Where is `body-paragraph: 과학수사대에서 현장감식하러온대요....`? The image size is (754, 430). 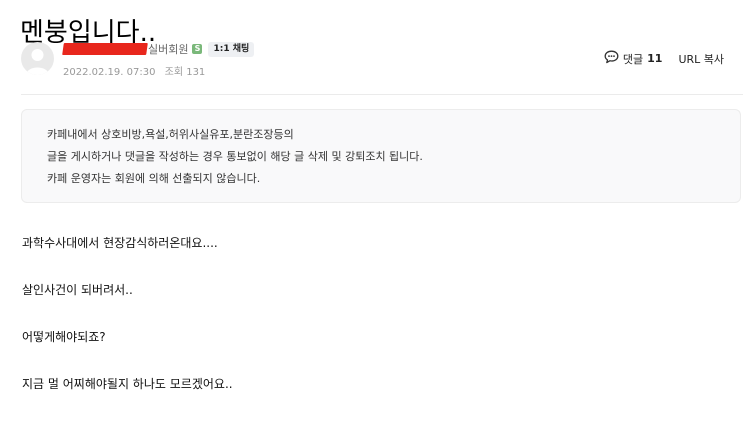 body-paragraph: 과학수사대에서 현장감식하러온대요.... is located at coordinates (120, 243).